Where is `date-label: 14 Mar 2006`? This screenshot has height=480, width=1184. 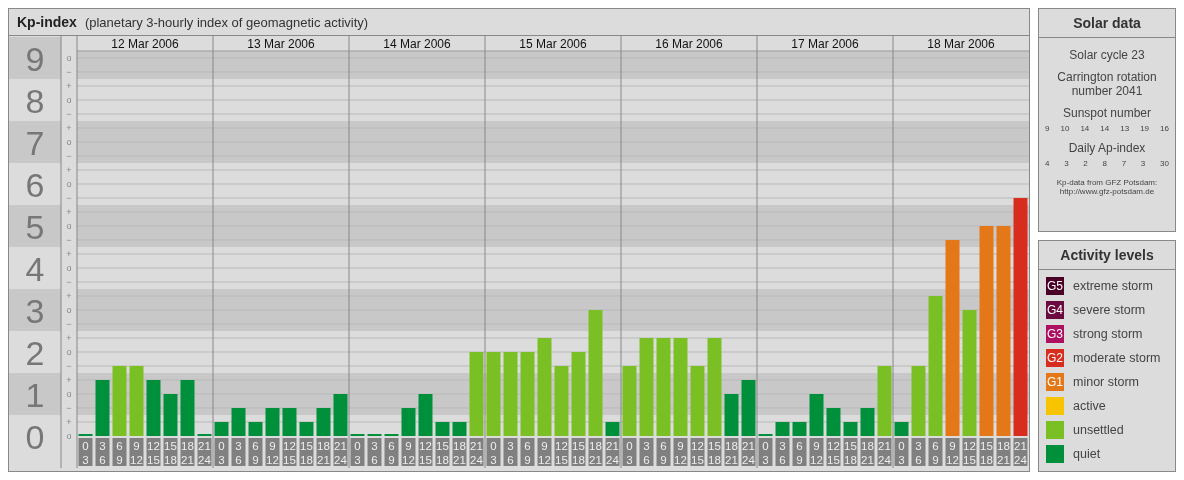 date-label: 14 Mar 2006 is located at coordinates (417, 44).